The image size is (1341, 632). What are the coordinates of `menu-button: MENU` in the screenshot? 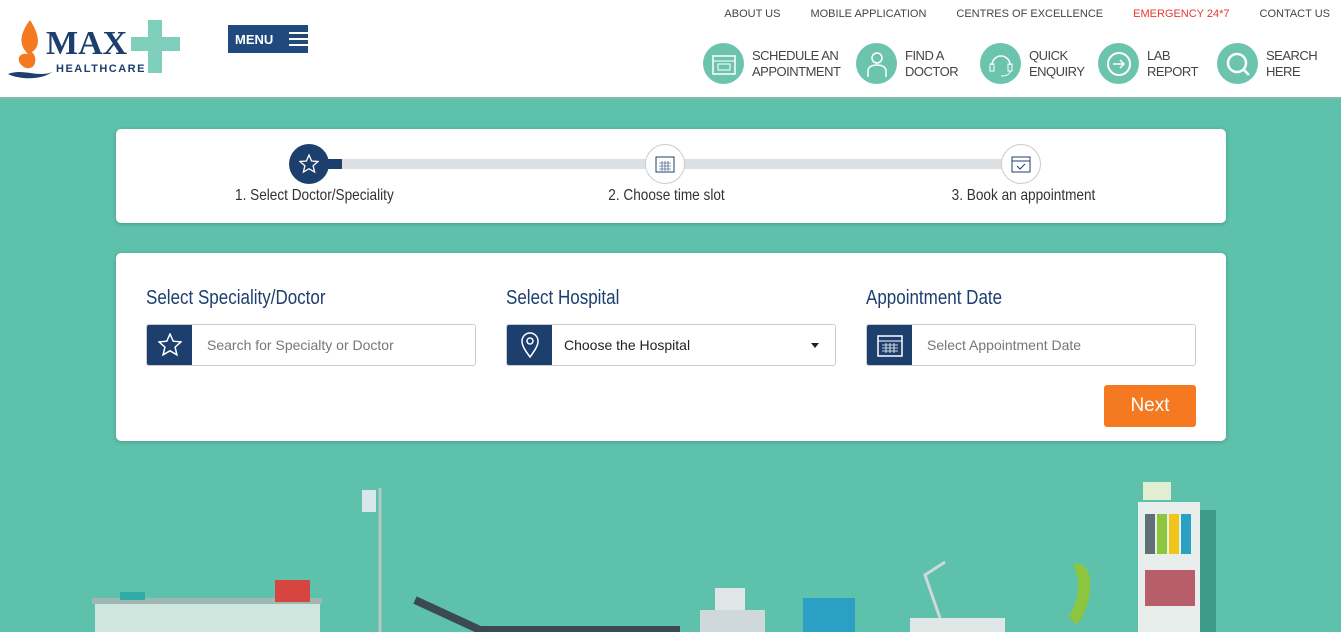 It's located at (268, 39).